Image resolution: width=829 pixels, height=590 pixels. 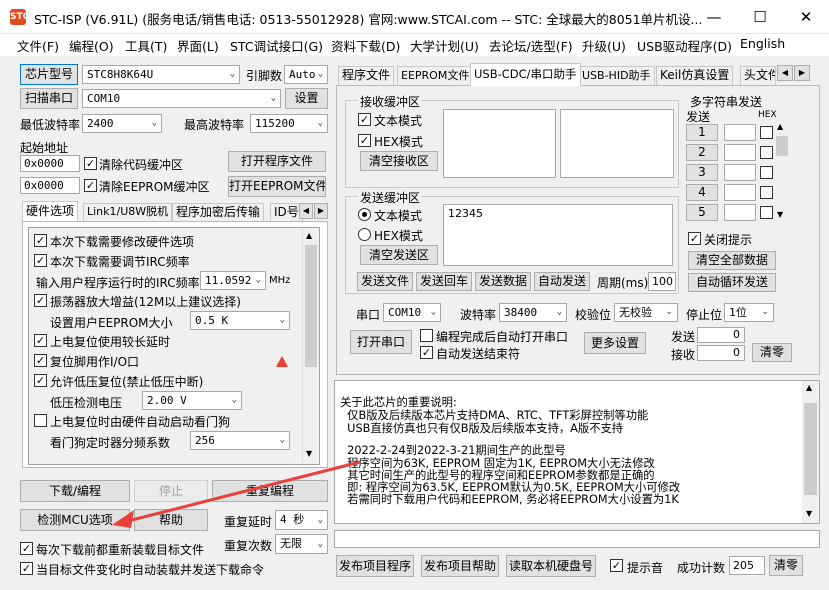 I want to click on auto-end-checkbox: ✓, so click(x=426, y=352).